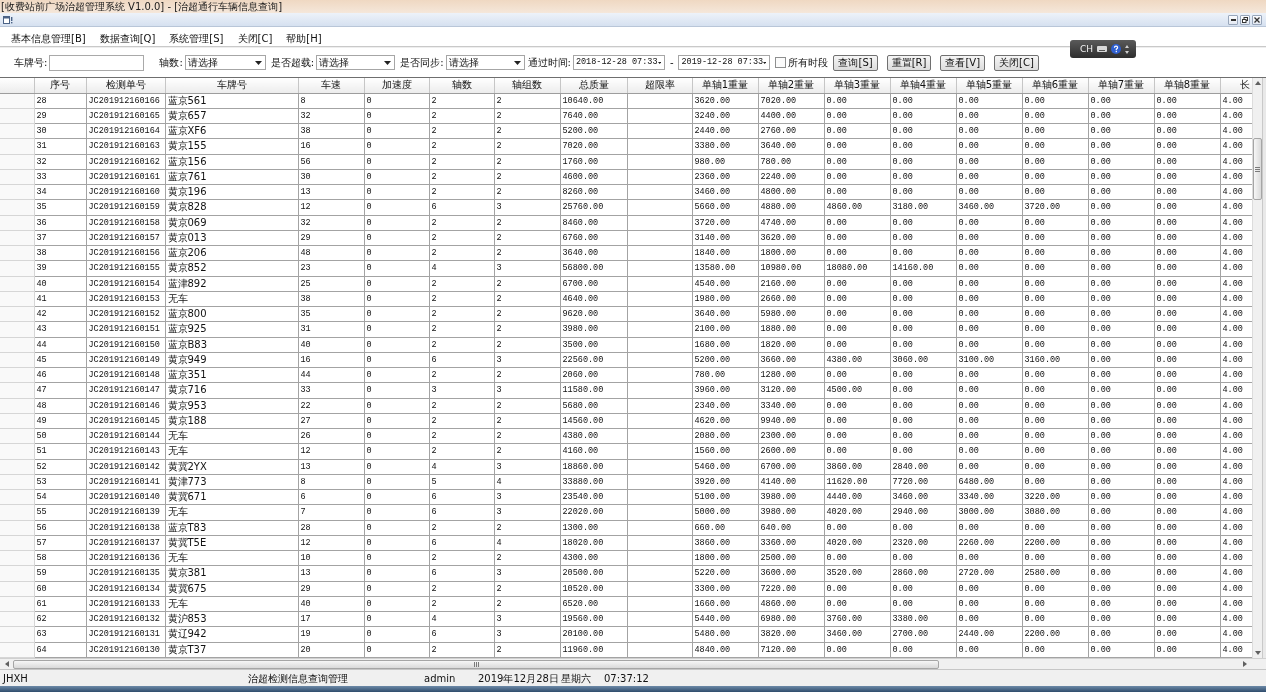  What do you see at coordinates (855, 62) in the screenshot?
I see `toolbar-button: 查询[S]` at bounding box center [855, 62].